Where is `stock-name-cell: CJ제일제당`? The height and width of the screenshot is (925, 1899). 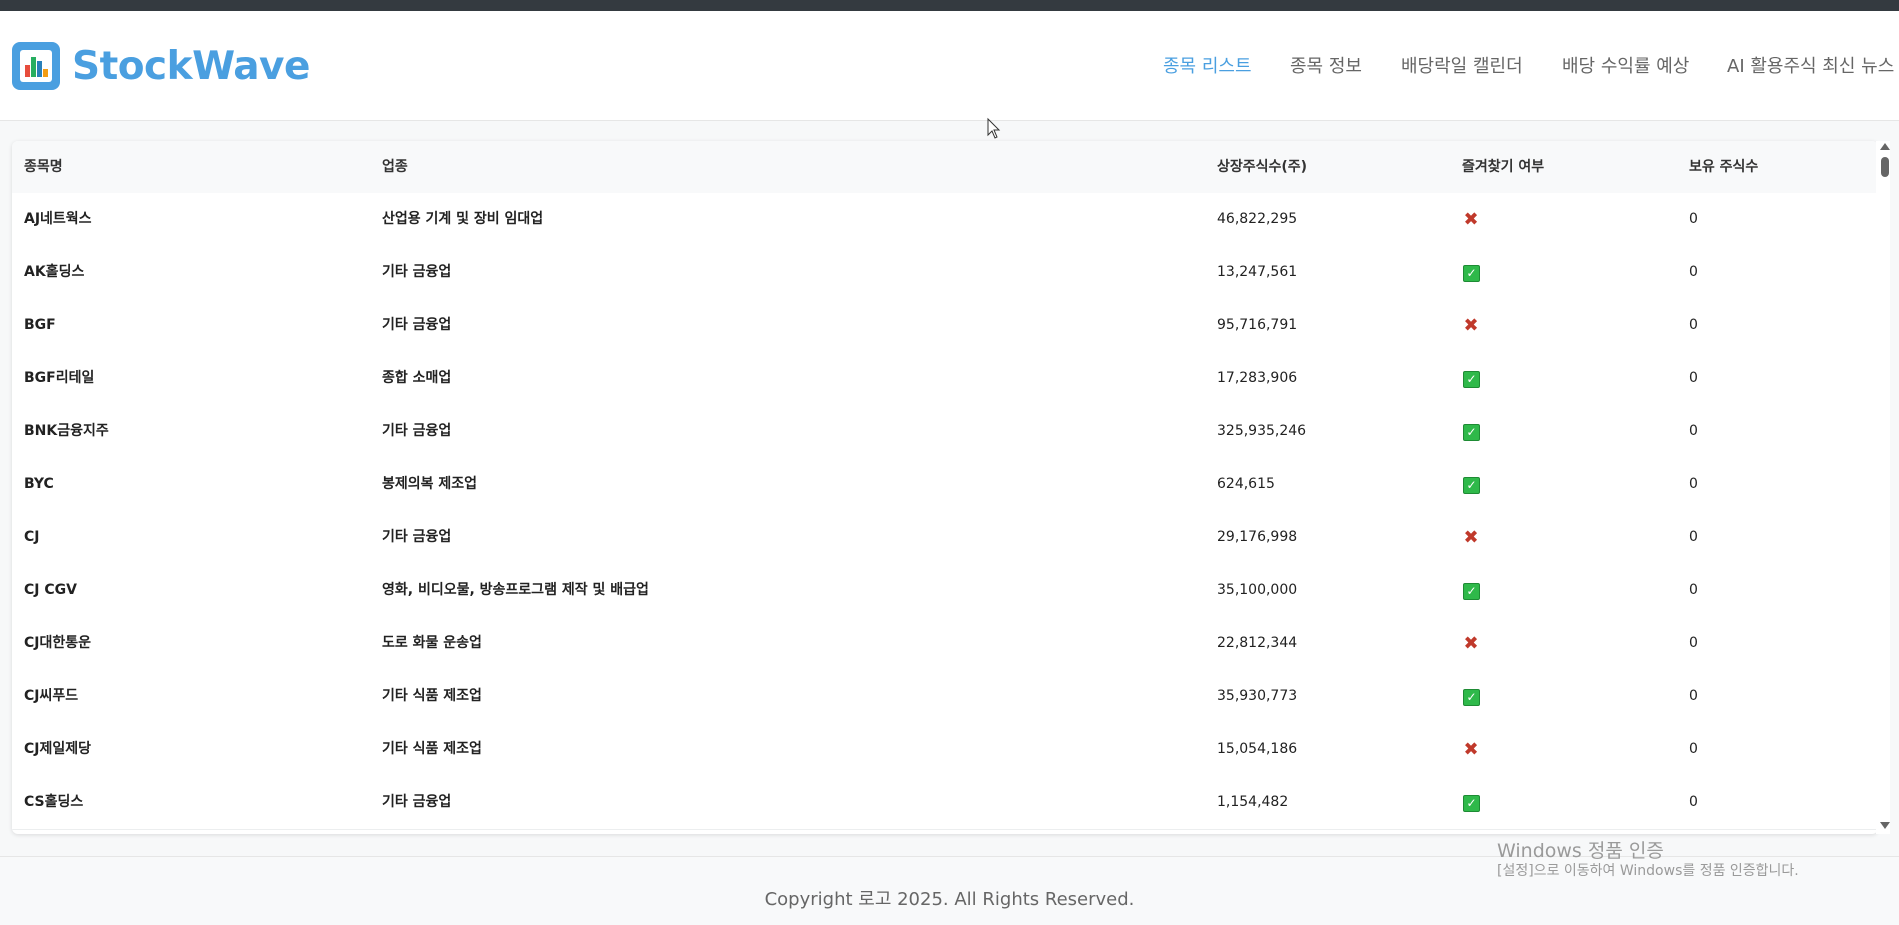 stock-name-cell: CJ제일제당 is located at coordinates (58, 749).